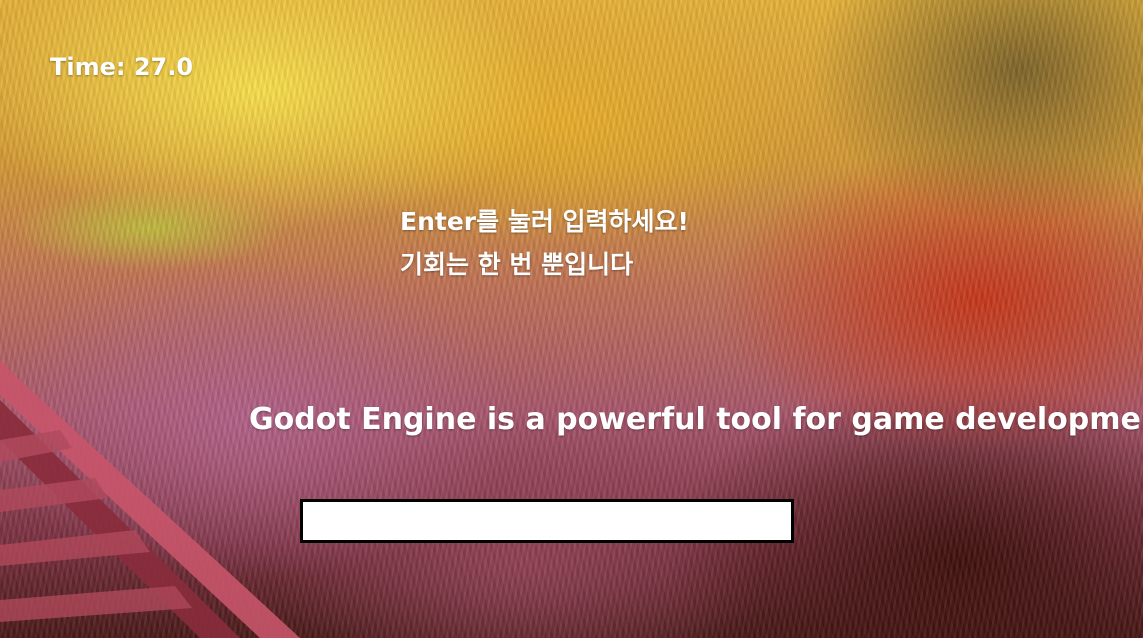 The image size is (1143, 638). Describe the element at coordinates (544, 221) in the screenshot. I see `instruction-line-1: Enter를 눌러 입력하세요!` at that location.